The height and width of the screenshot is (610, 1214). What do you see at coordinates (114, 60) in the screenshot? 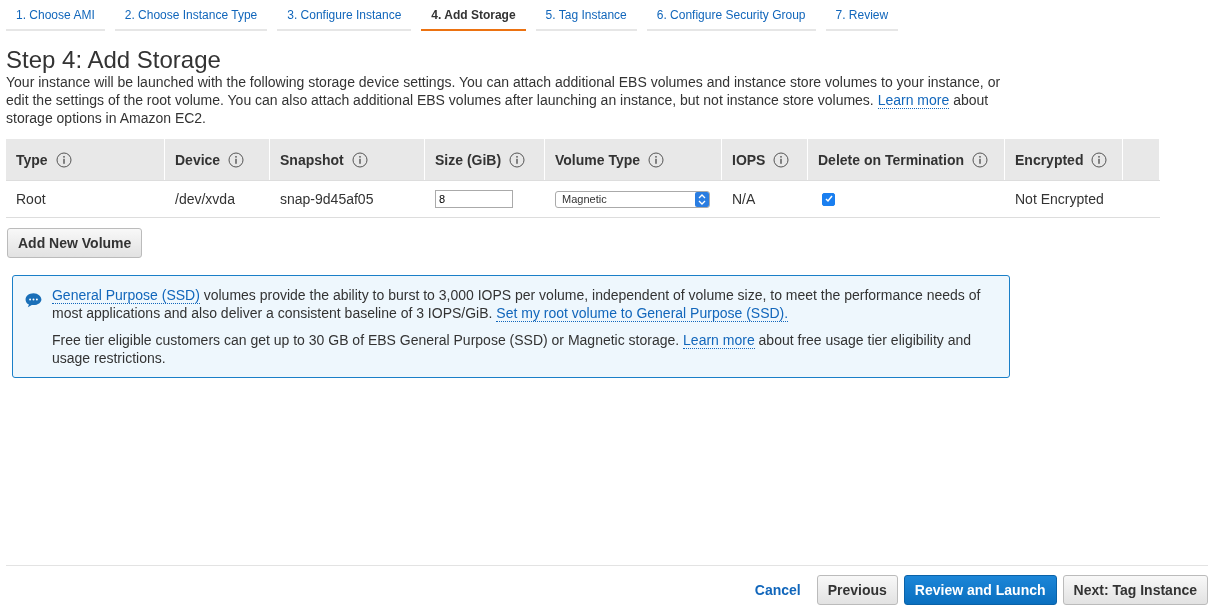
I see `page-title: Step 4: Add Storage` at bounding box center [114, 60].